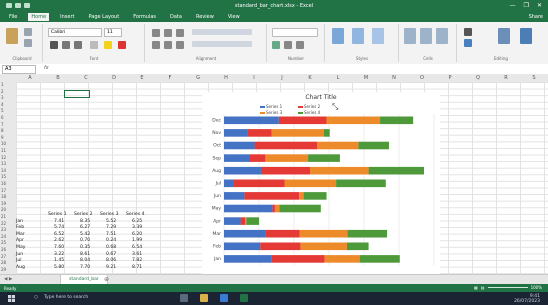  Describe the element at coordinates (254, 78) in the screenshot. I see `column-header-i: I` at that location.